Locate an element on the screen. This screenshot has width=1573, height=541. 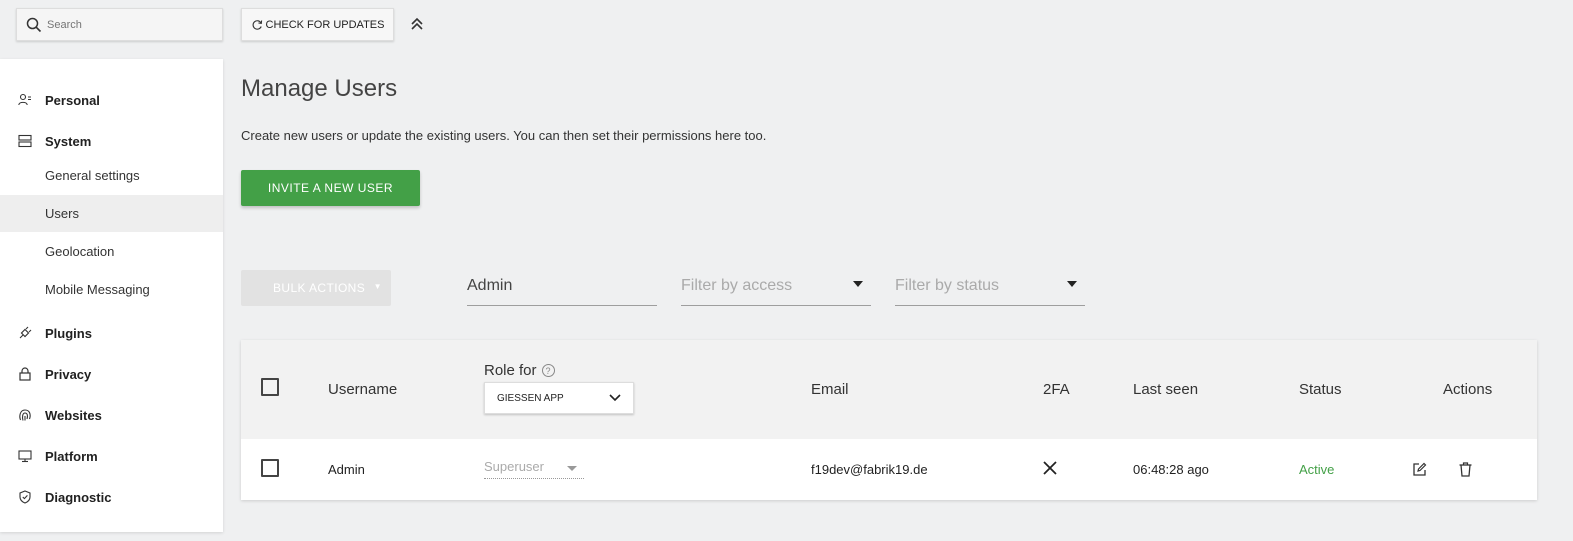
filter-by-access-select: Filter by access is located at coordinates (776, 286).